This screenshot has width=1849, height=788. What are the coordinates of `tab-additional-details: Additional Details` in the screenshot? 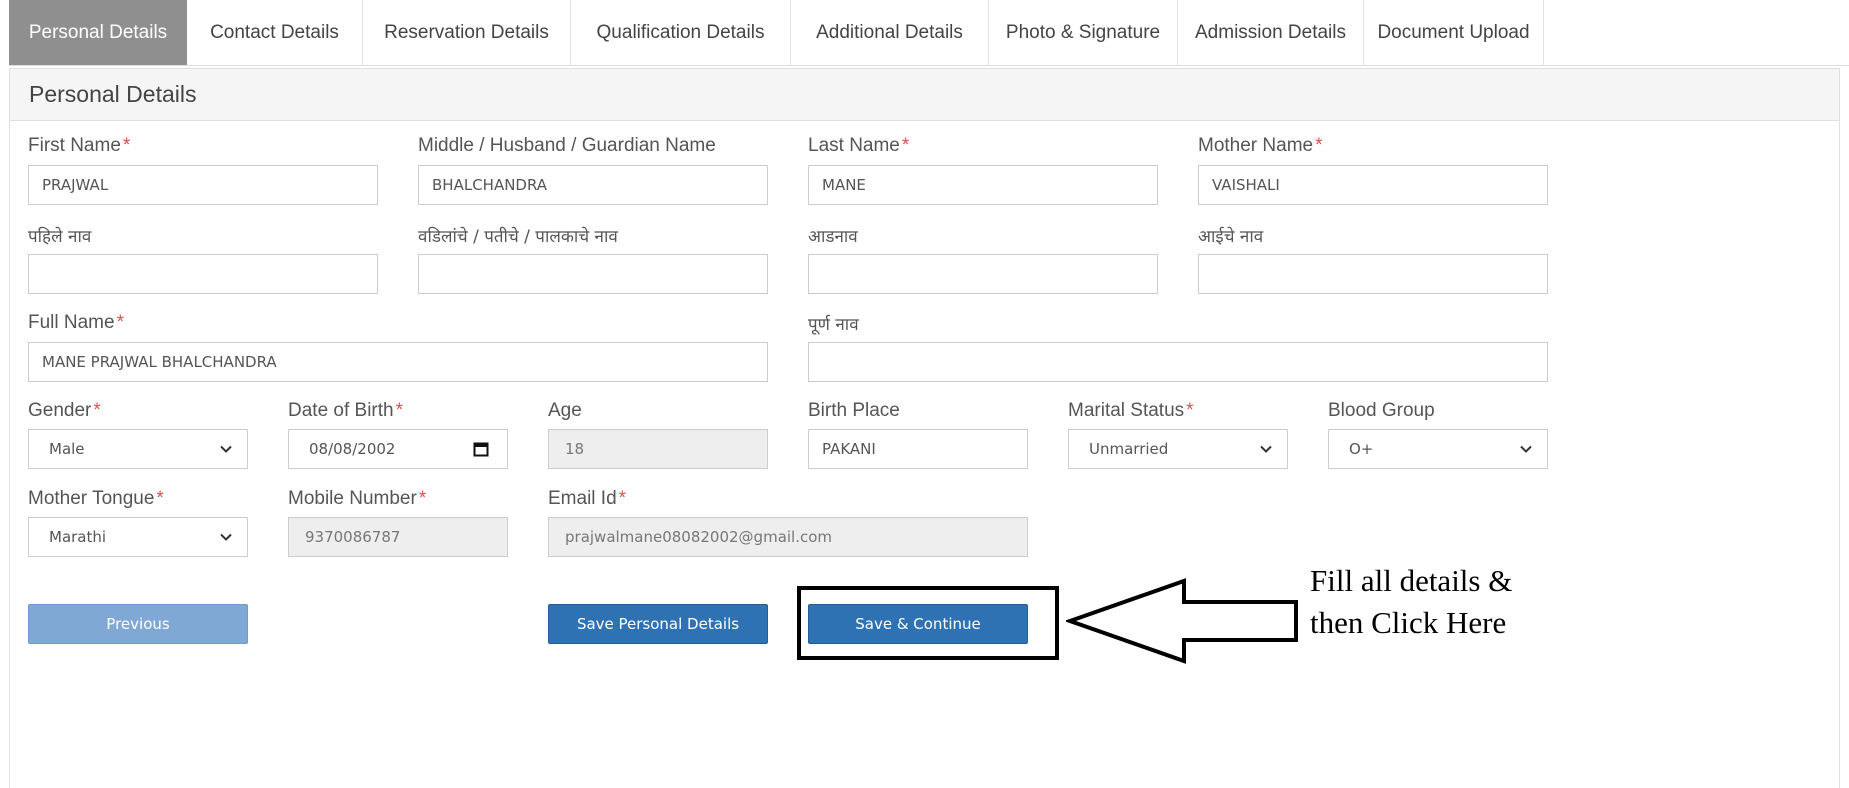 It's located at (890, 32).